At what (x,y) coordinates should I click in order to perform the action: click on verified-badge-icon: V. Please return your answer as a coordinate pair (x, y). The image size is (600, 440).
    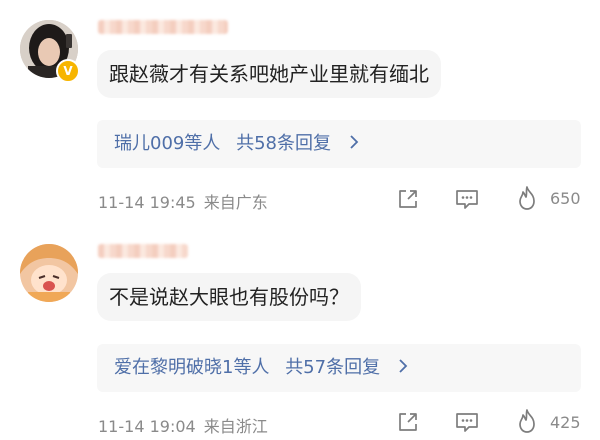
    Looking at the image, I should click on (68, 71).